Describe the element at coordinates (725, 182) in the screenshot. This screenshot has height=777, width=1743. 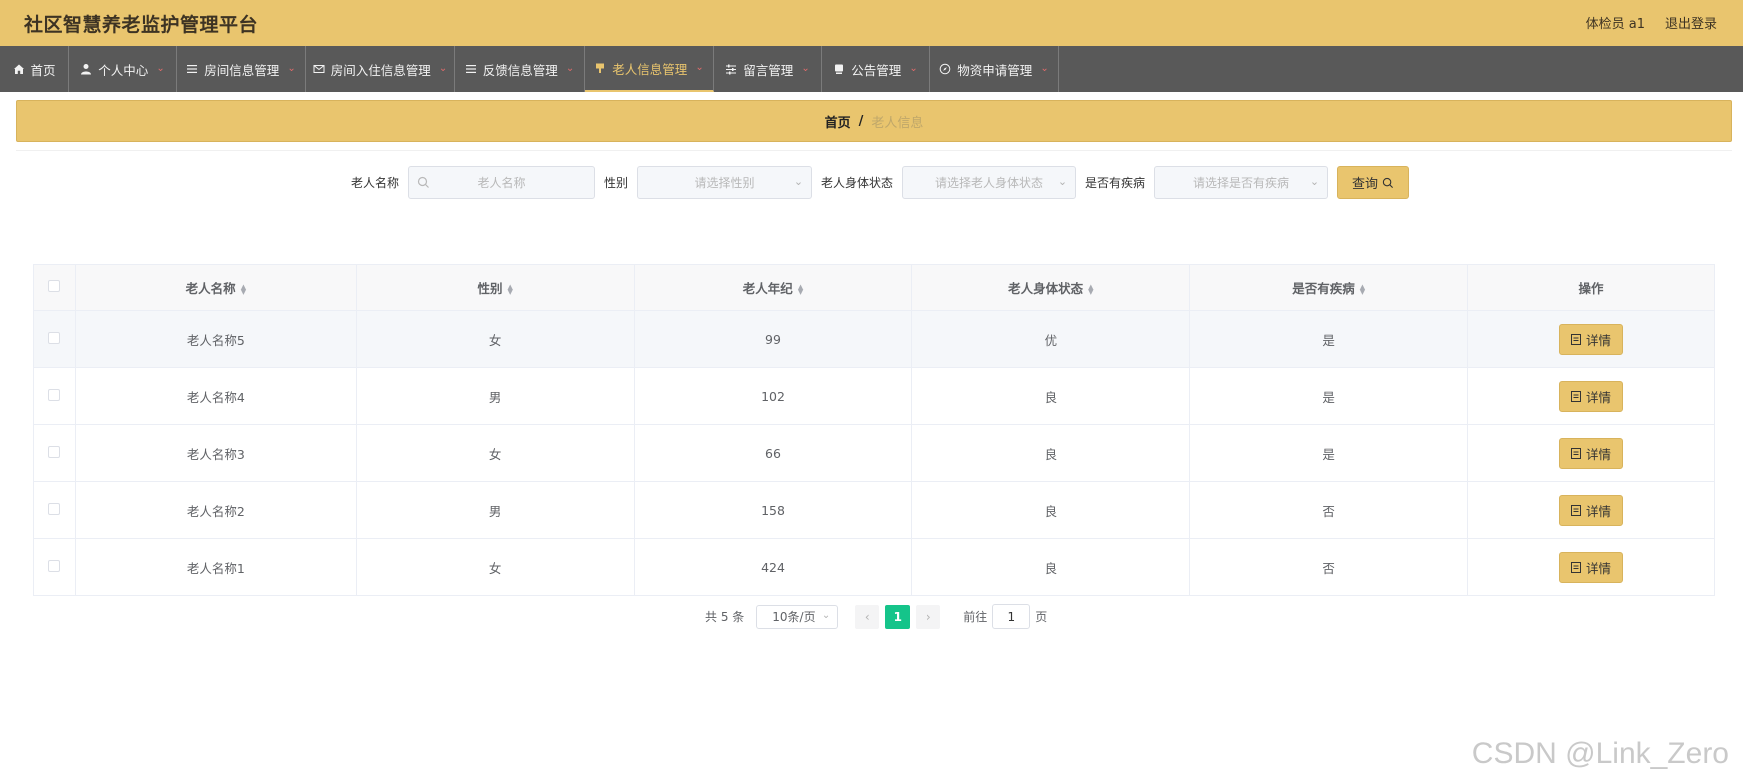
I see `gender-select: 请选择性别 ⌄` at that location.